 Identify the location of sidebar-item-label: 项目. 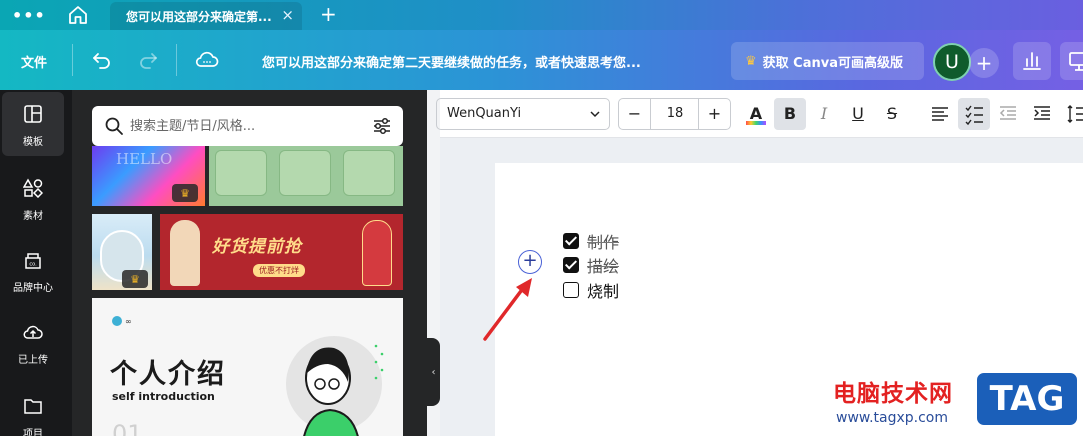
(33, 432).